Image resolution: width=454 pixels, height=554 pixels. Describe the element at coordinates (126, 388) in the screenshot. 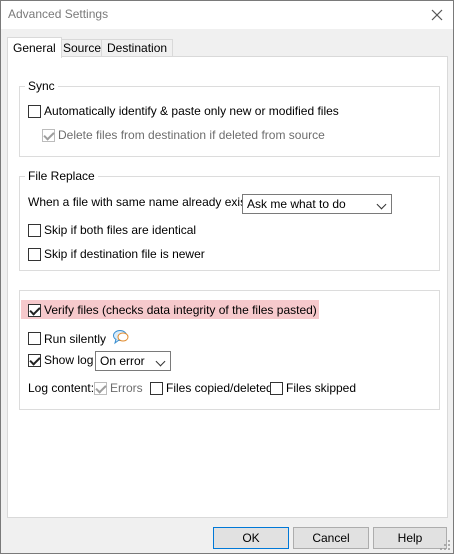

I see `errors-label: Errors` at that location.